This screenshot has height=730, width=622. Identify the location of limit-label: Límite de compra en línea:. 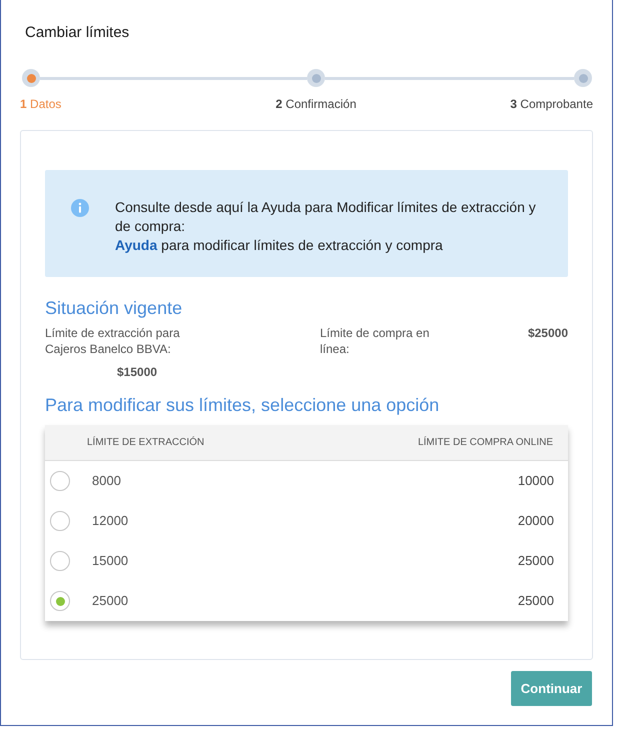
(375, 341).